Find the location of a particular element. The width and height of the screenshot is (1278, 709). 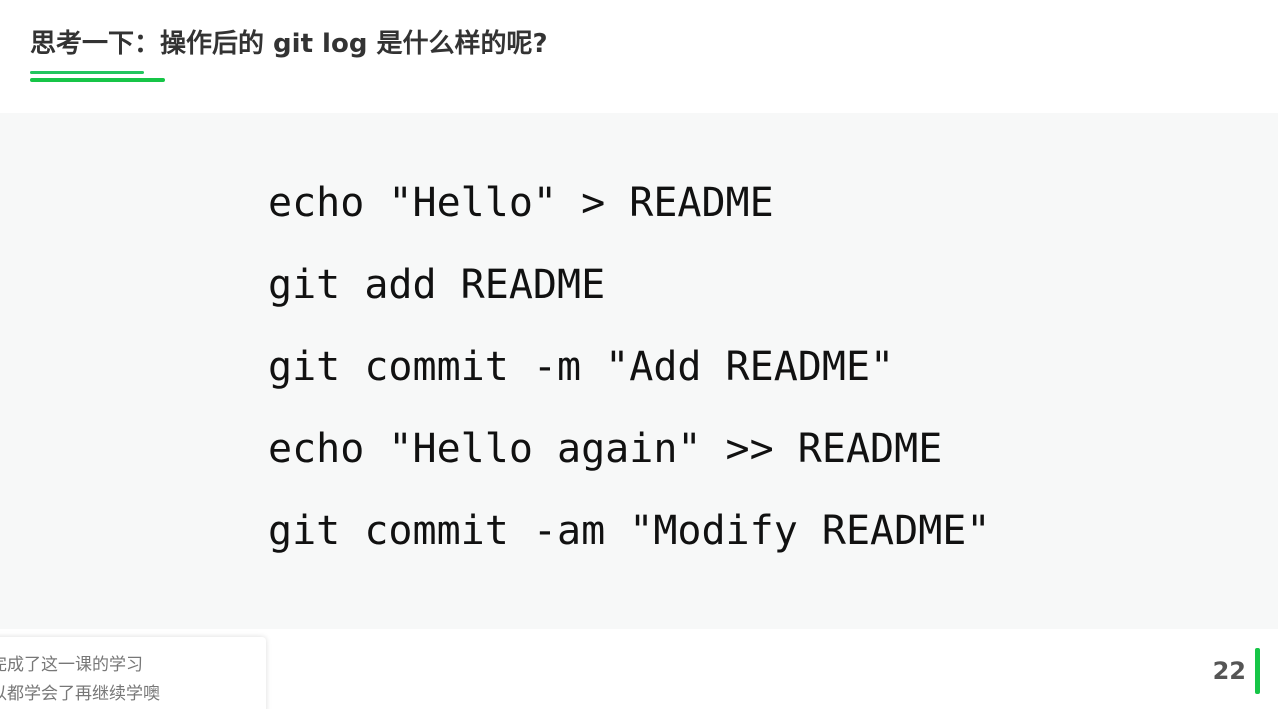

toast-message-line-2: 以都学会了再继续学噢 is located at coordinates (80, 694).